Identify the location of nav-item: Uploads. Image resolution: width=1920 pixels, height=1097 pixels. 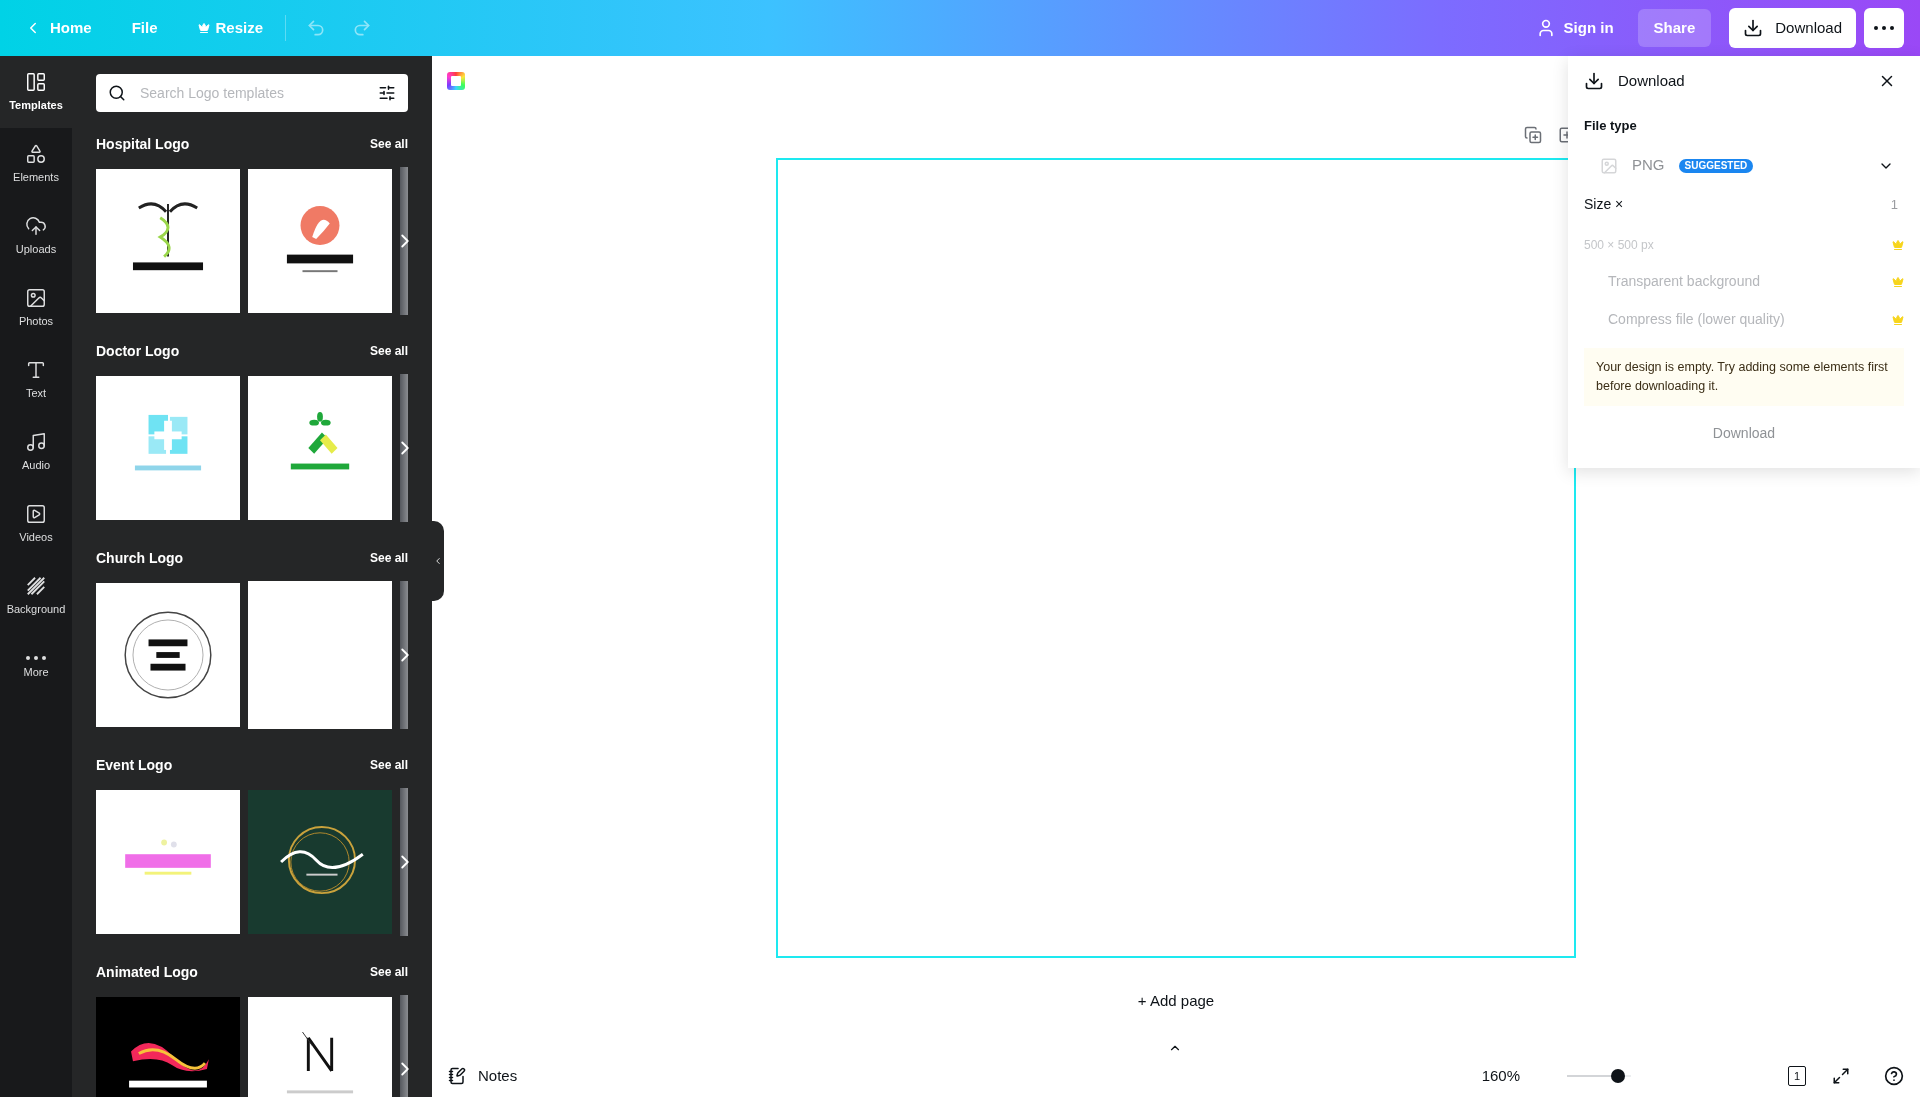
(36, 236).